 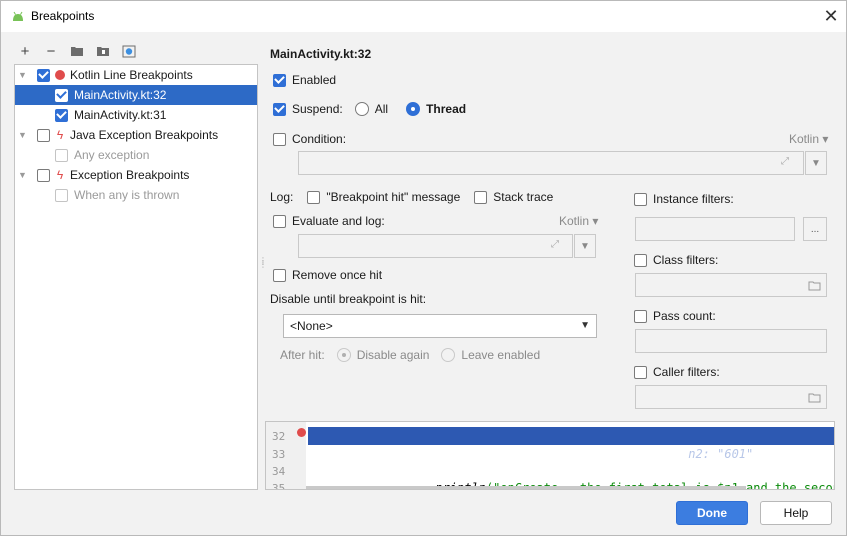 What do you see at coordinates (448, 355) in the screenshot?
I see `leave-enabled-radio` at bounding box center [448, 355].